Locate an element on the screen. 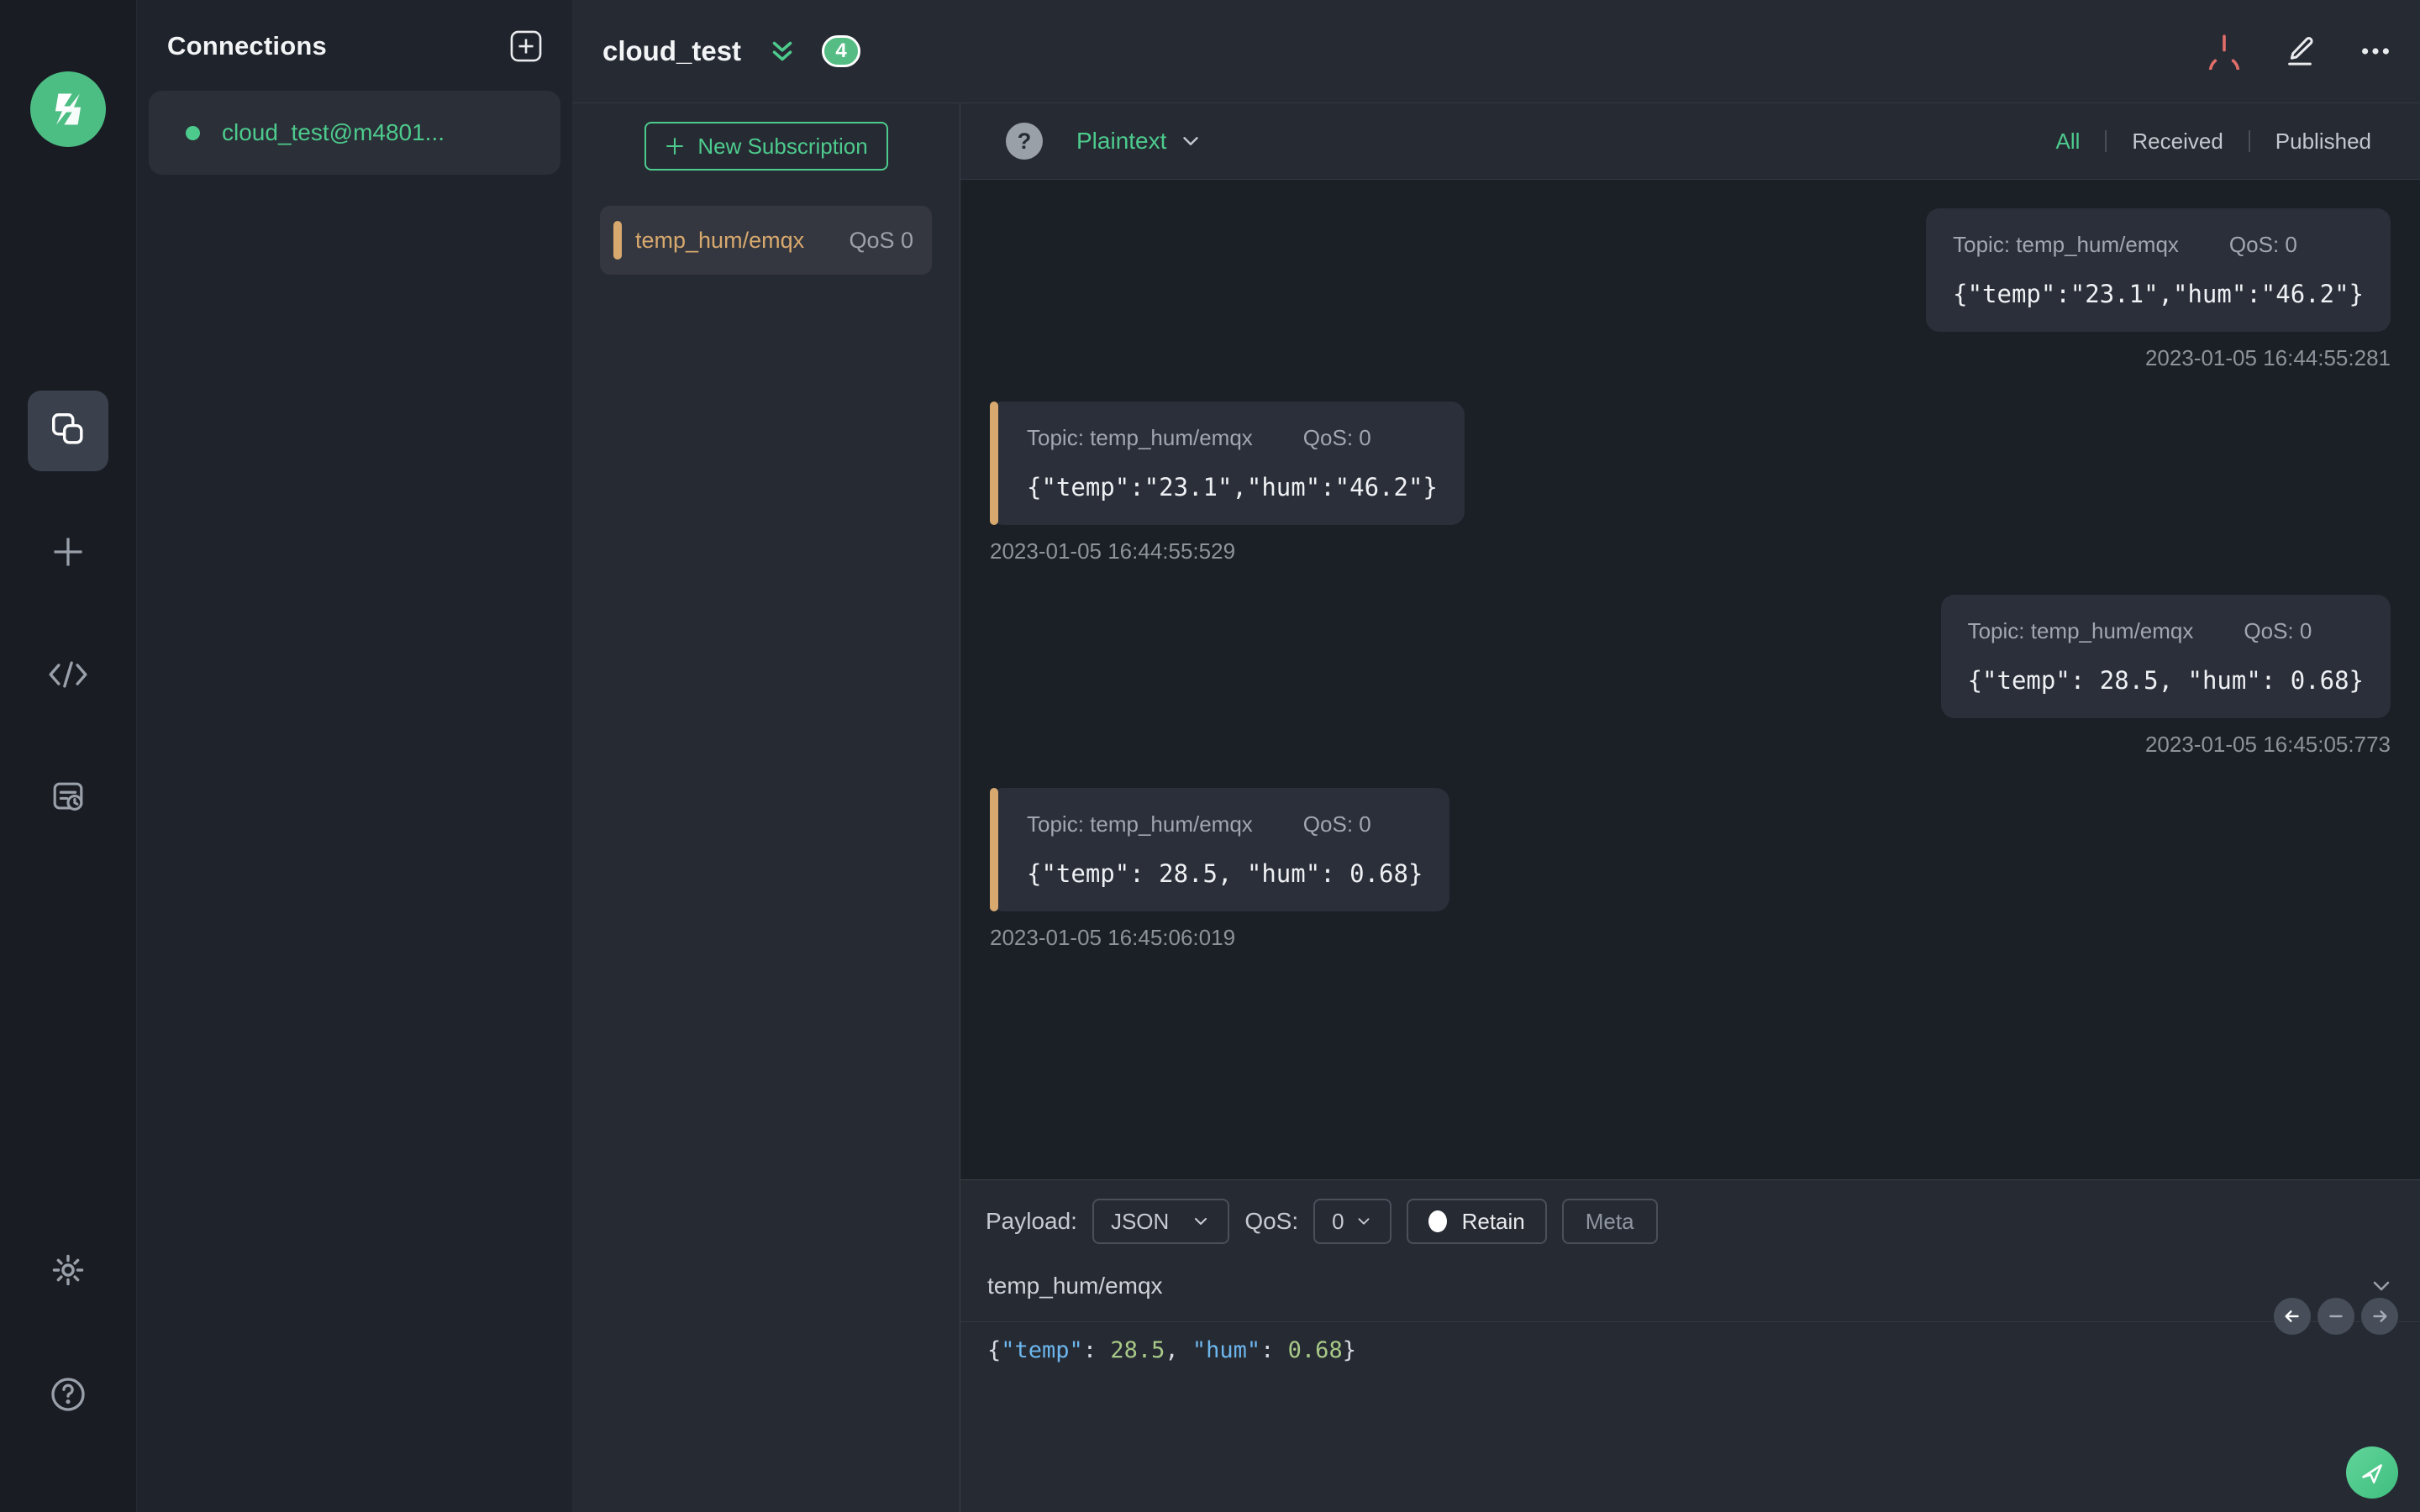 The image size is (2420, 1512). code-icon is located at coordinates (68, 676).